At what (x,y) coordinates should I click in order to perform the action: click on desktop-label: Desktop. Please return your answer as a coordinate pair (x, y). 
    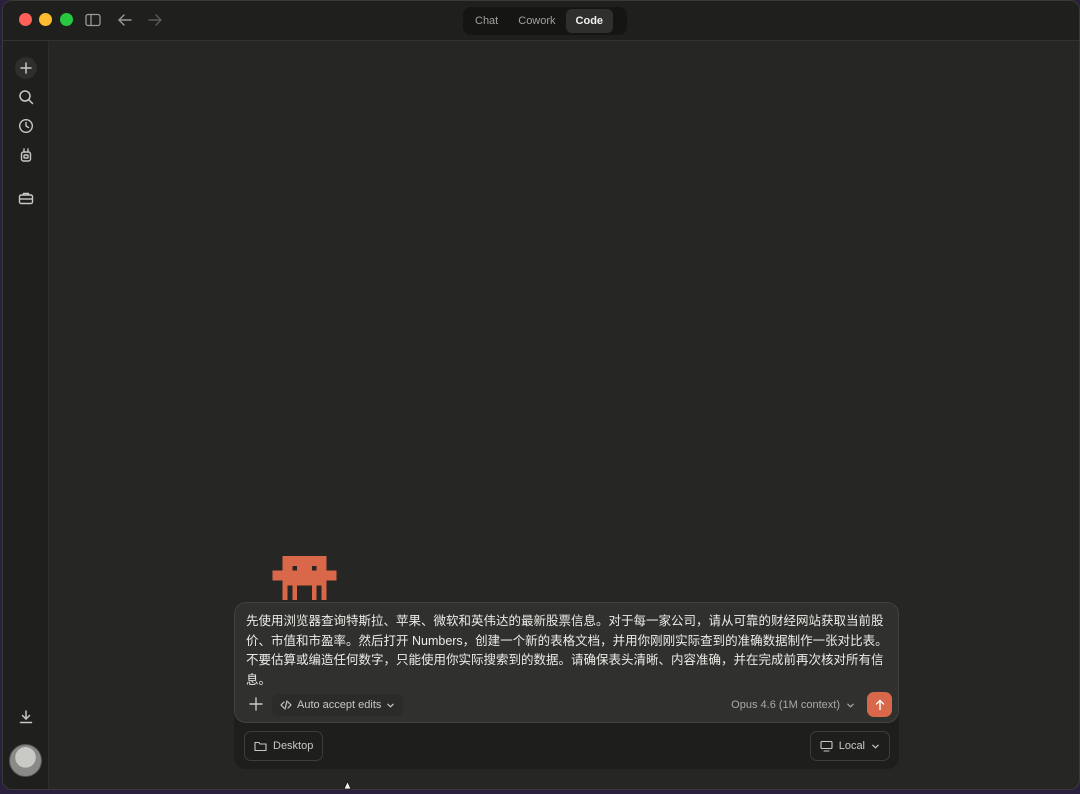
    Looking at the image, I should click on (293, 746).